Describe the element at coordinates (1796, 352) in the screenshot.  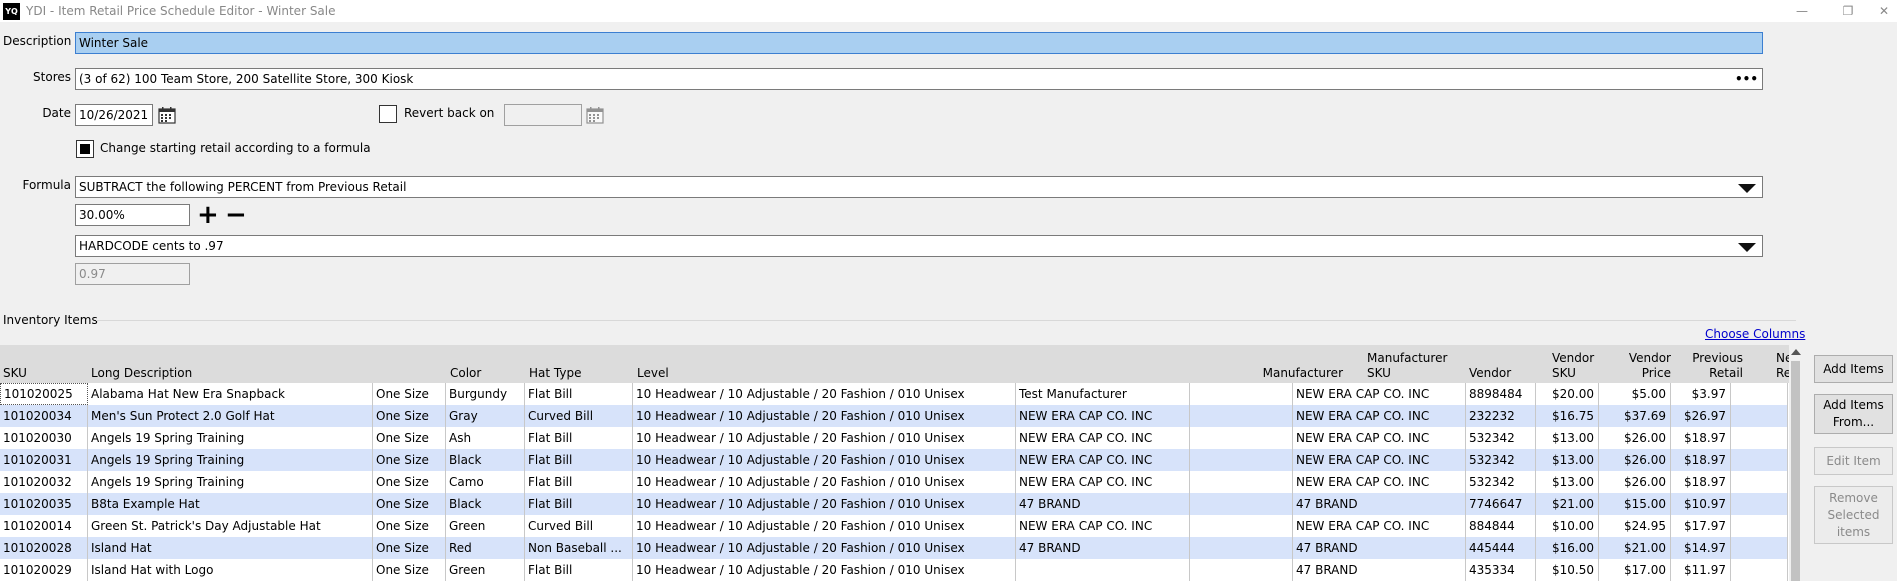
I see `scroll-up-icon` at that location.